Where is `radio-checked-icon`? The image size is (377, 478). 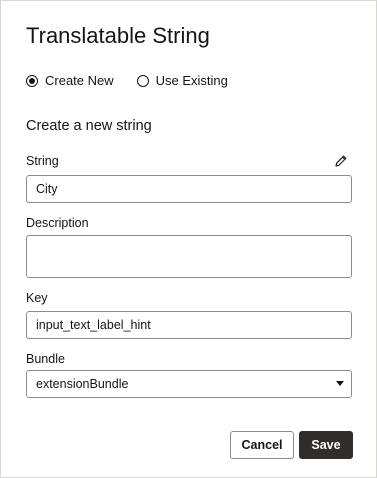
radio-checked-icon is located at coordinates (32, 81).